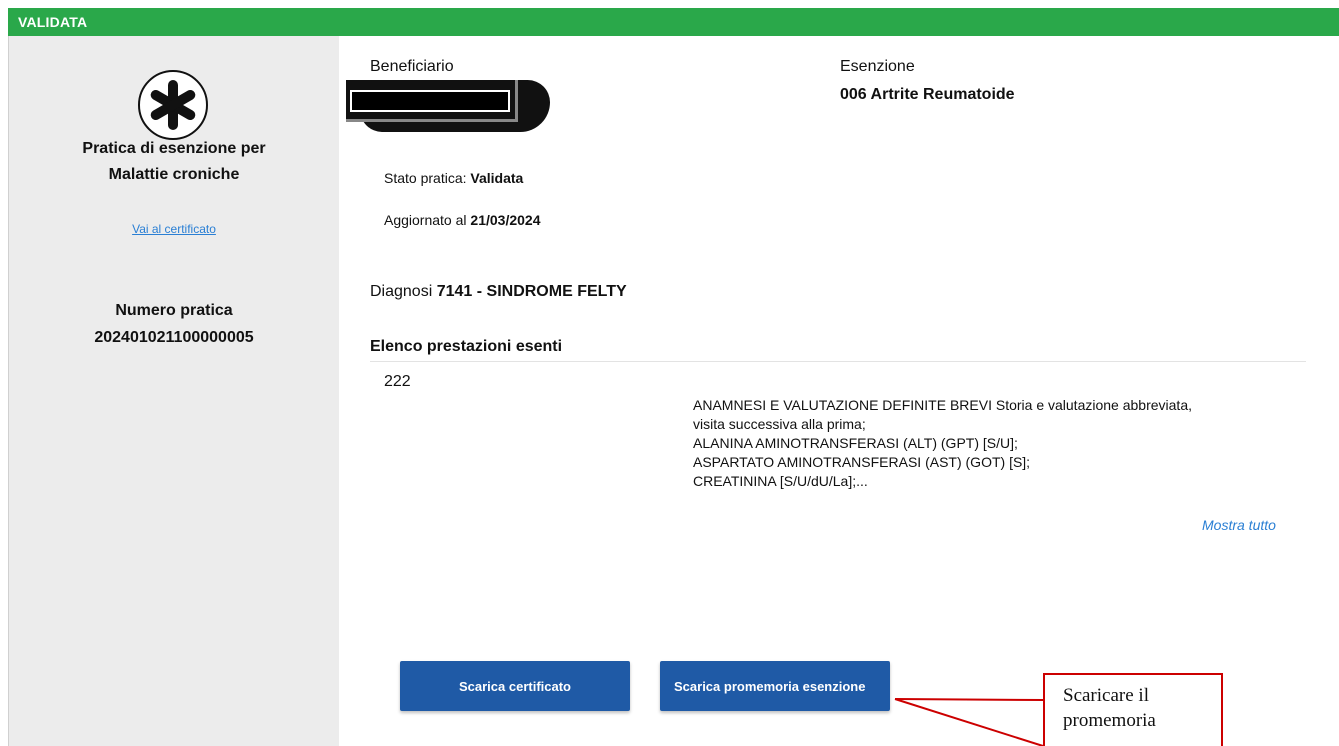  Describe the element at coordinates (531, 291) in the screenshot. I see `diagnosis-value: 7141 - SINDROME FELTY` at that location.